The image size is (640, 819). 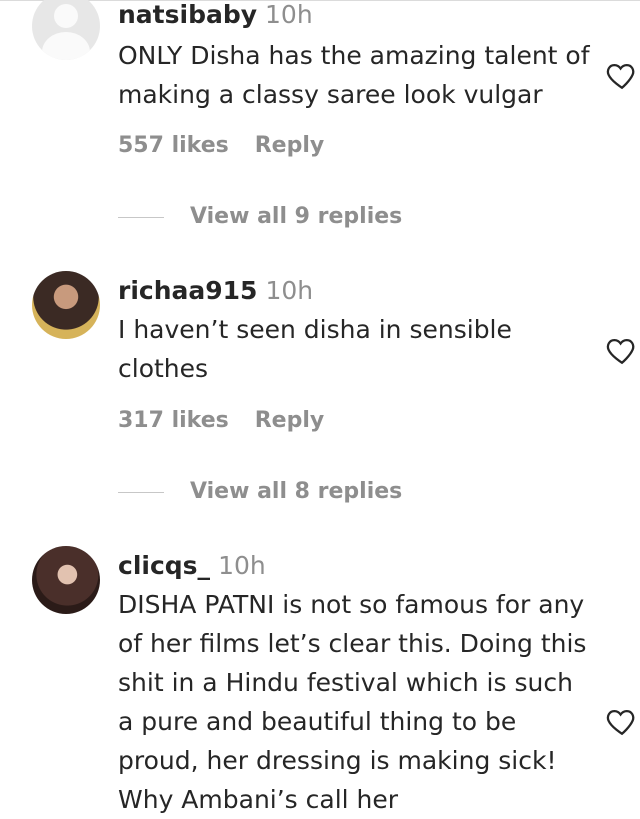 What do you see at coordinates (187, 290) in the screenshot?
I see `username: richaa915` at bounding box center [187, 290].